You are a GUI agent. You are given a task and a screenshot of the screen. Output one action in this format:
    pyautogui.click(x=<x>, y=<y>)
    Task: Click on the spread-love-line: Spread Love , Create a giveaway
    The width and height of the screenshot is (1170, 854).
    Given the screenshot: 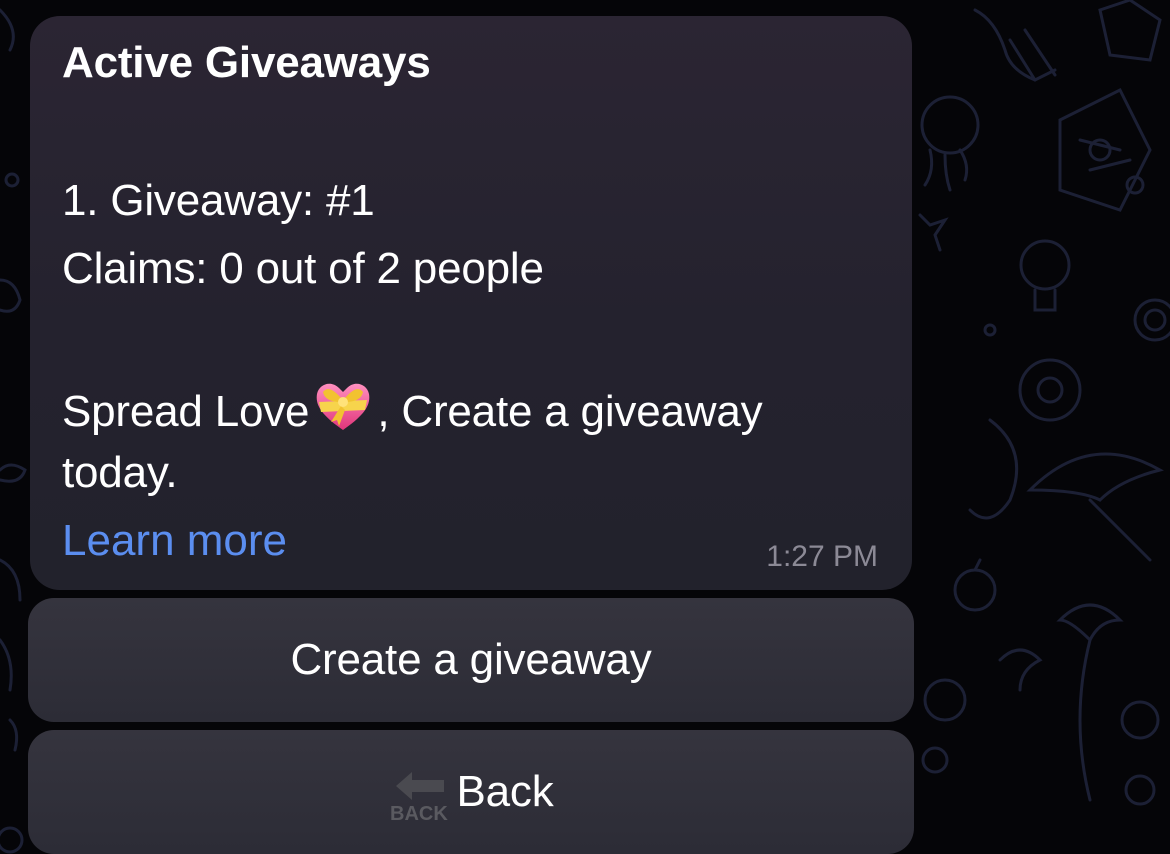 What is the action you would take?
    pyautogui.click(x=412, y=408)
    